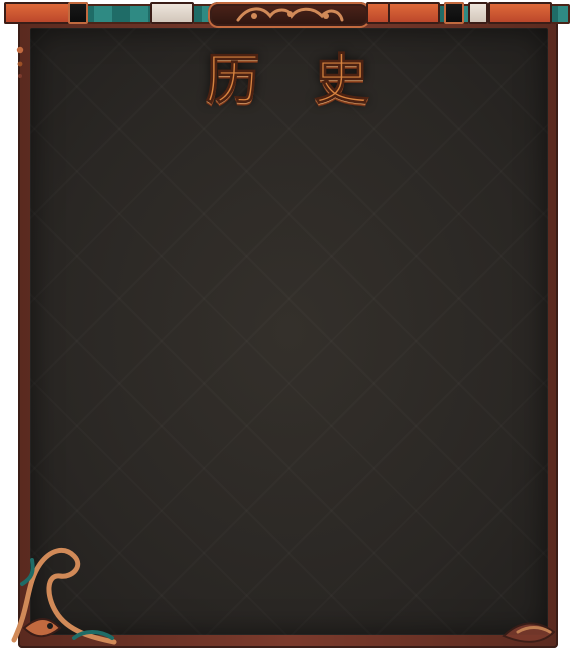  What do you see at coordinates (533, 624) in the screenshot?
I see `swirl-icon` at bounding box center [533, 624].